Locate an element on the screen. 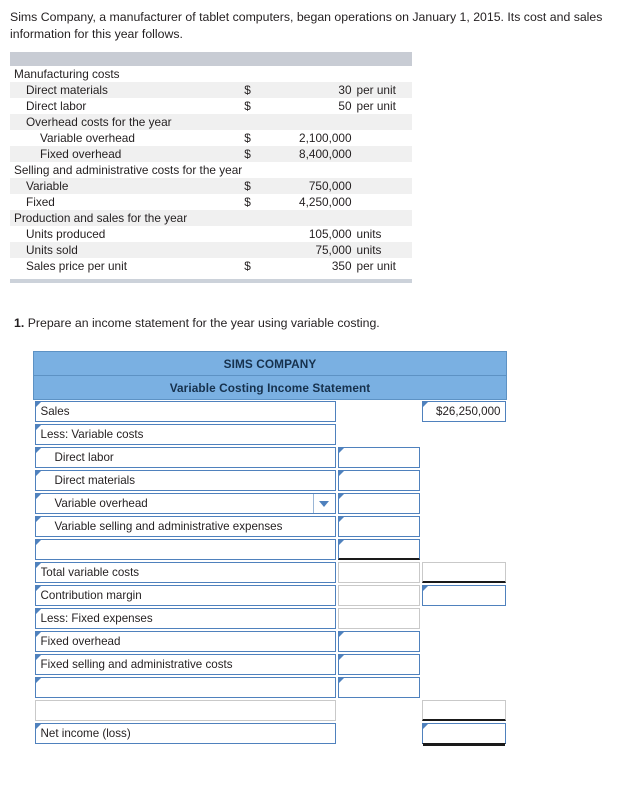 The height and width of the screenshot is (795, 641). given-row-amount: 2,100,000 is located at coordinates (325, 138).